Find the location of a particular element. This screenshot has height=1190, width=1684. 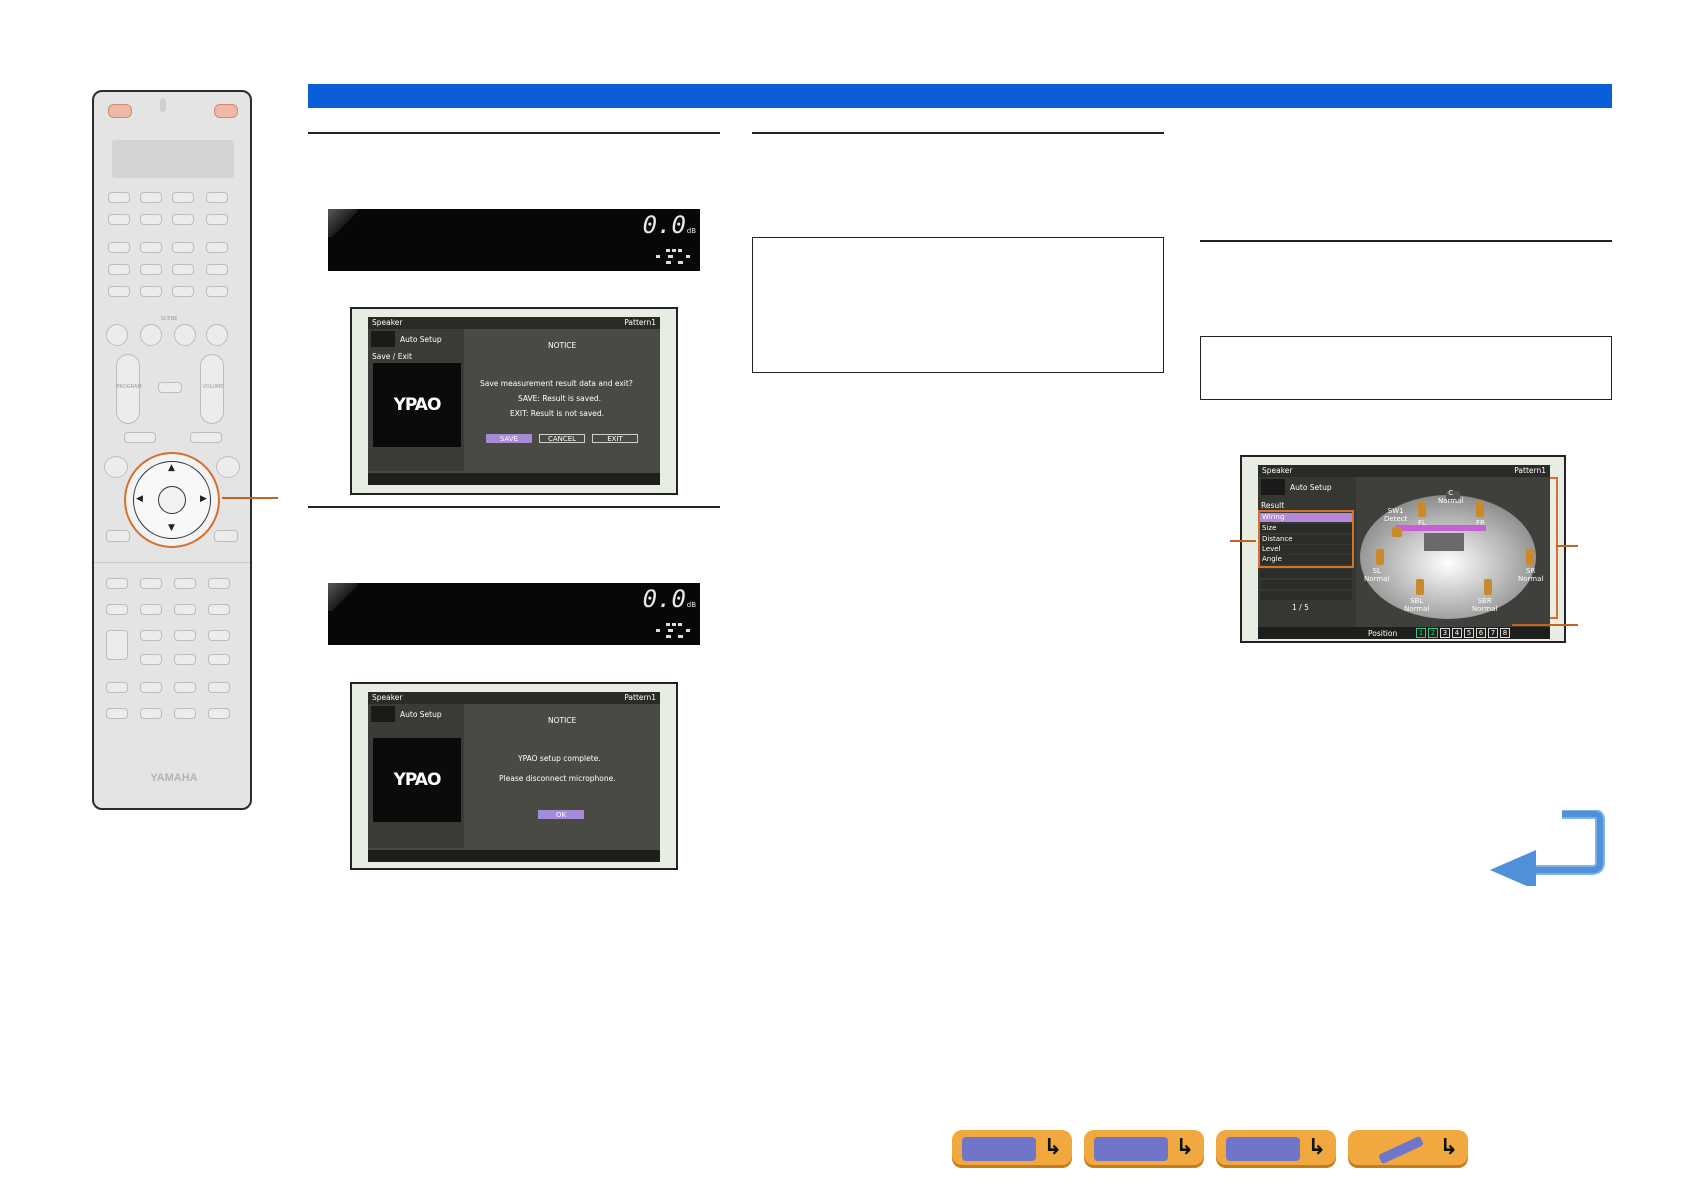

position-1: 1 is located at coordinates (1421, 633).